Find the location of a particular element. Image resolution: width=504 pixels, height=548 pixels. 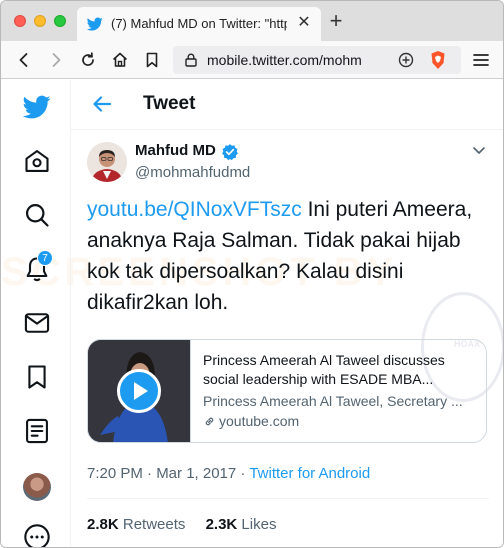

tab-title: (7) Mahfud MD on Twitter: "https:/ is located at coordinates (199, 23).